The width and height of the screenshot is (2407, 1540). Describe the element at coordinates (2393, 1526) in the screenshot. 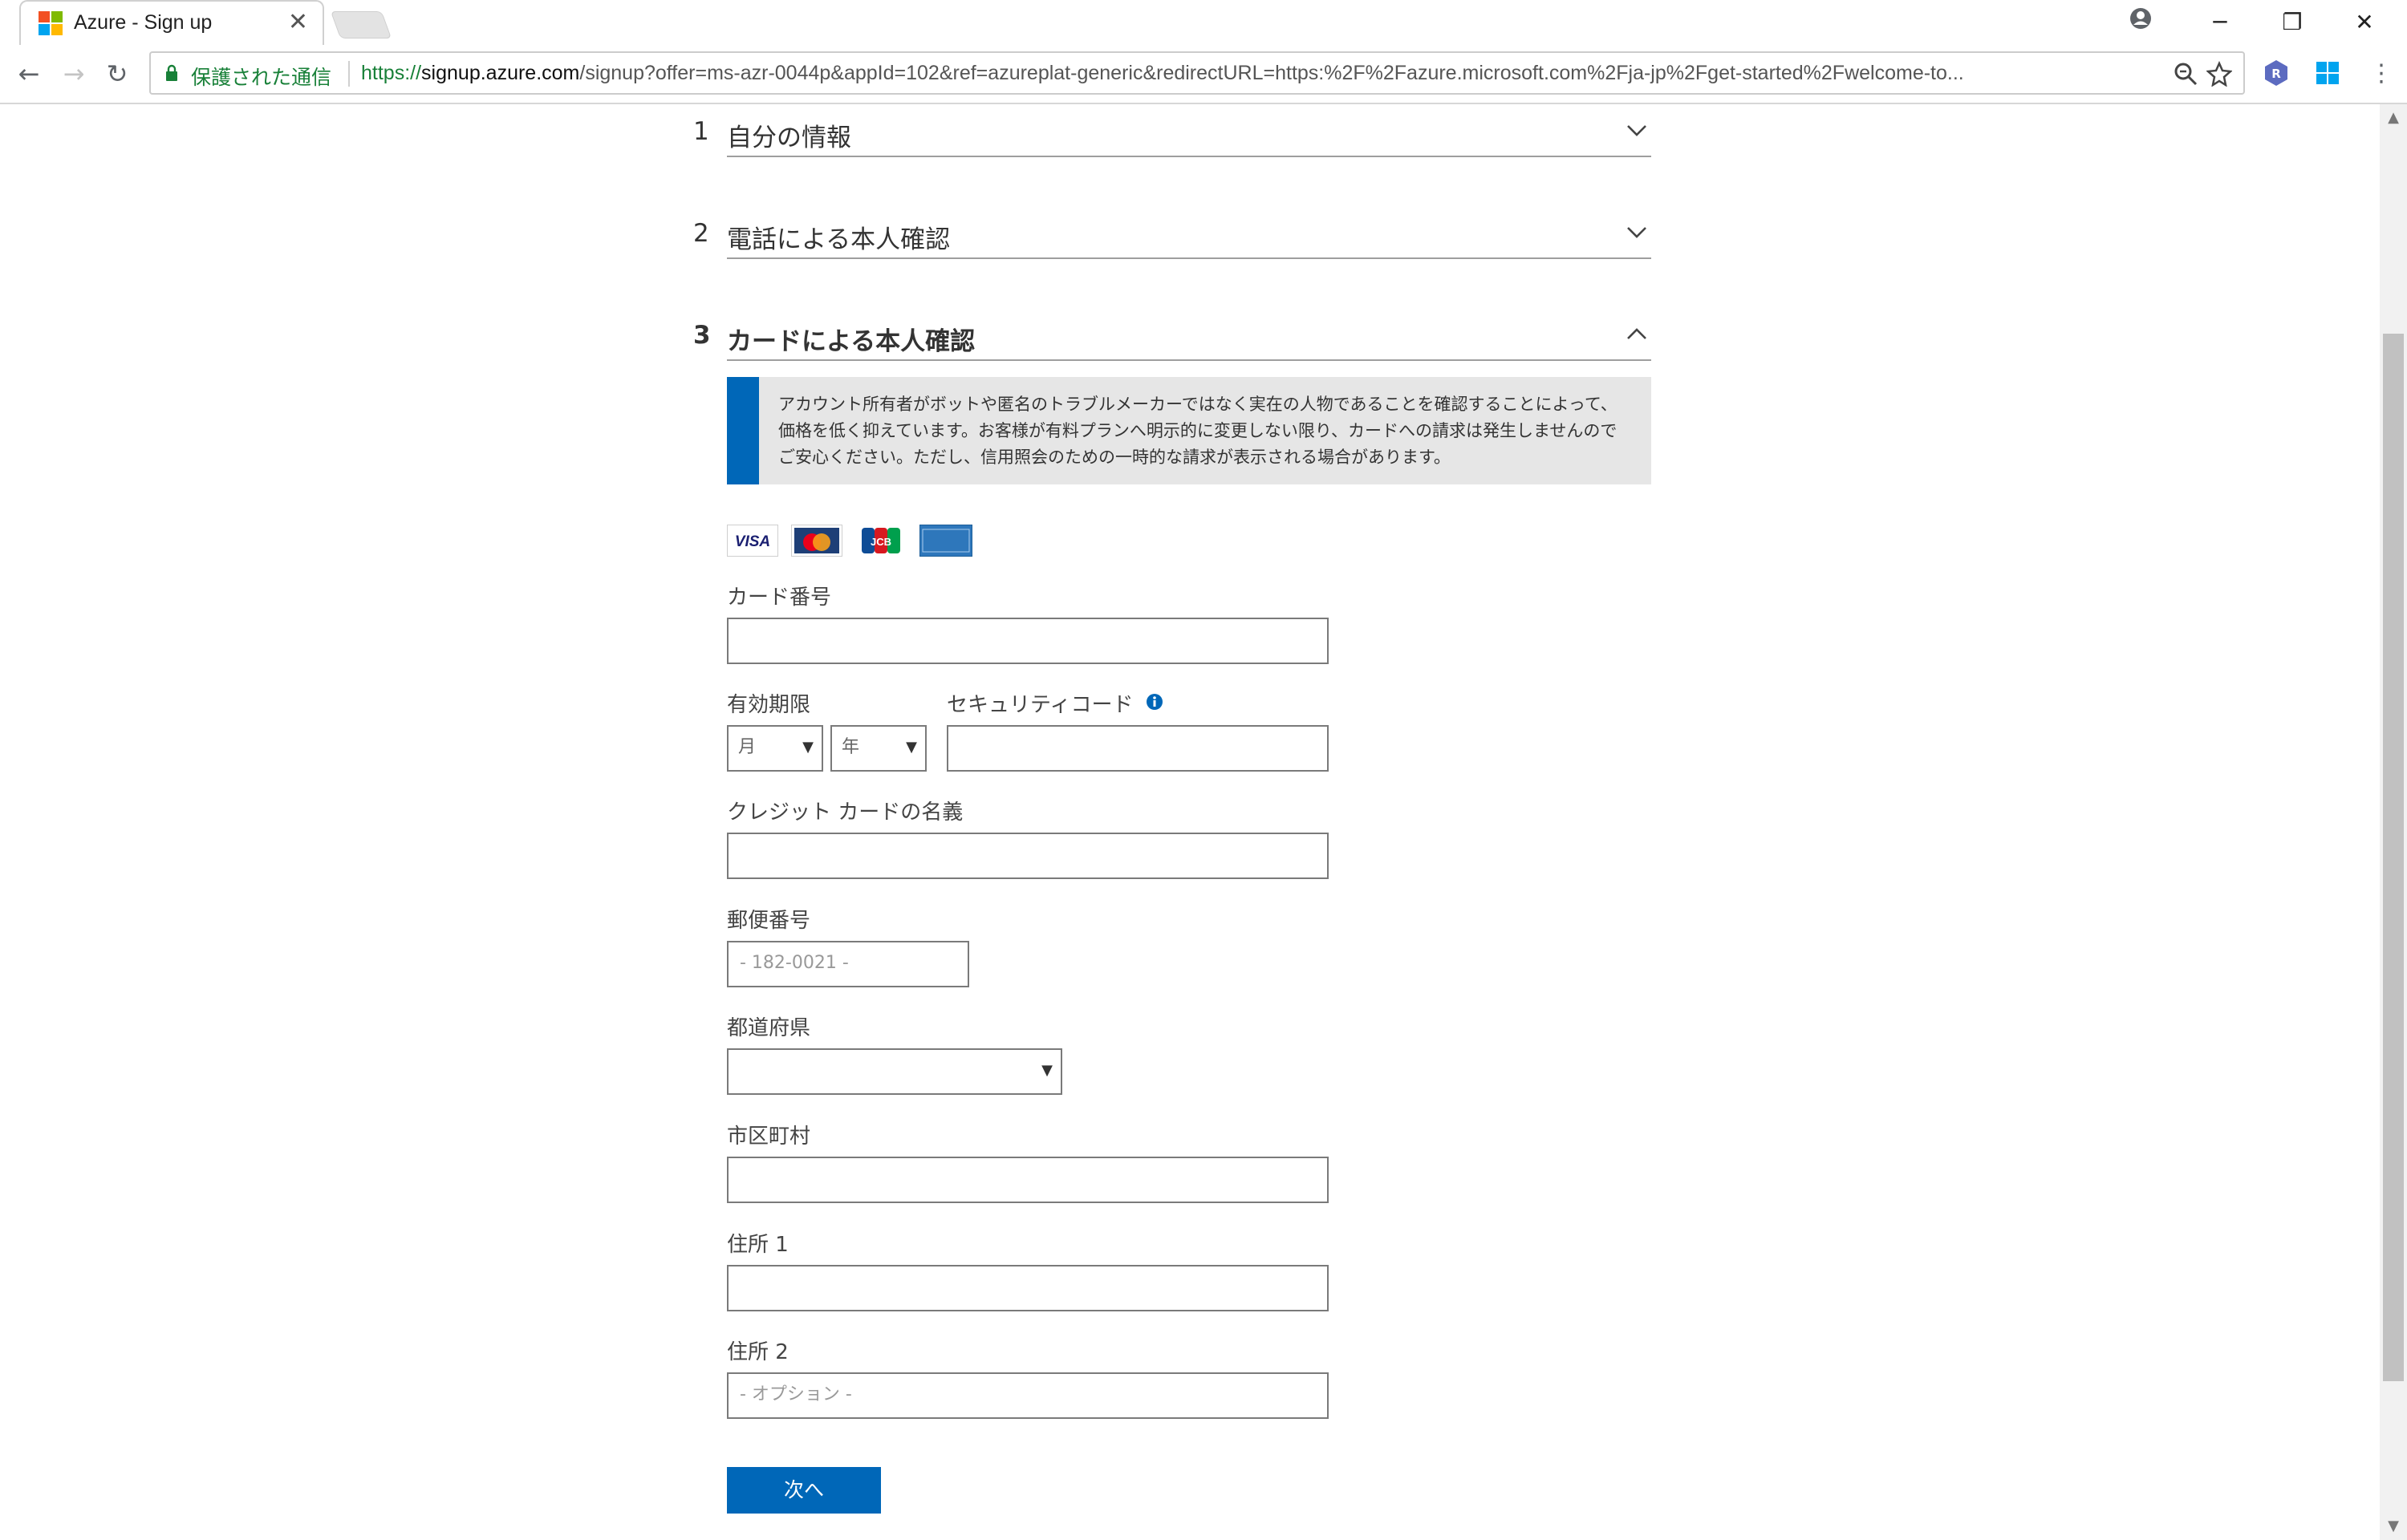

I see `scroll-down-arrow-icon: ▼` at that location.